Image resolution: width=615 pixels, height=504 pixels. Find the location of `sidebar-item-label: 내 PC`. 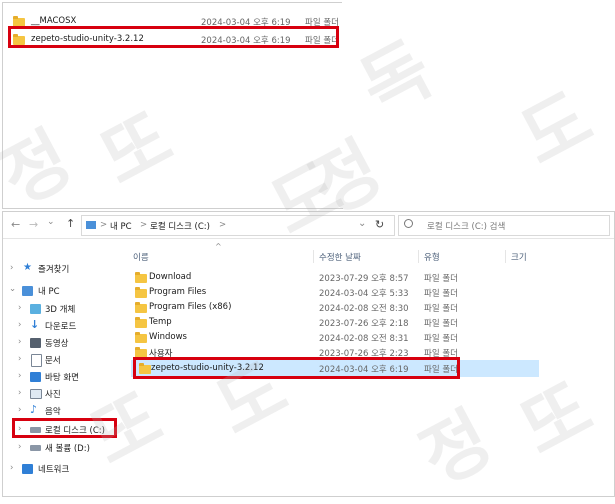

sidebar-item-label: 내 PC is located at coordinates (49, 292).